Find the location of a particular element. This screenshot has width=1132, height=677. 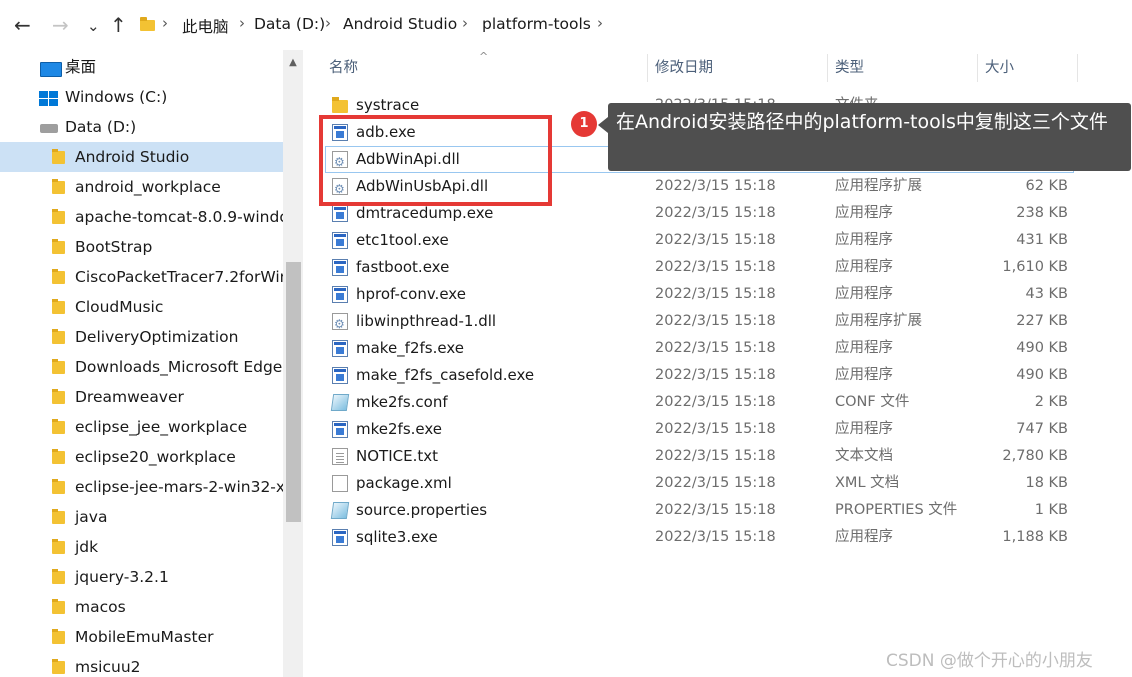

breadcrumb-data-drive: Data (D:) is located at coordinates (289, 24).